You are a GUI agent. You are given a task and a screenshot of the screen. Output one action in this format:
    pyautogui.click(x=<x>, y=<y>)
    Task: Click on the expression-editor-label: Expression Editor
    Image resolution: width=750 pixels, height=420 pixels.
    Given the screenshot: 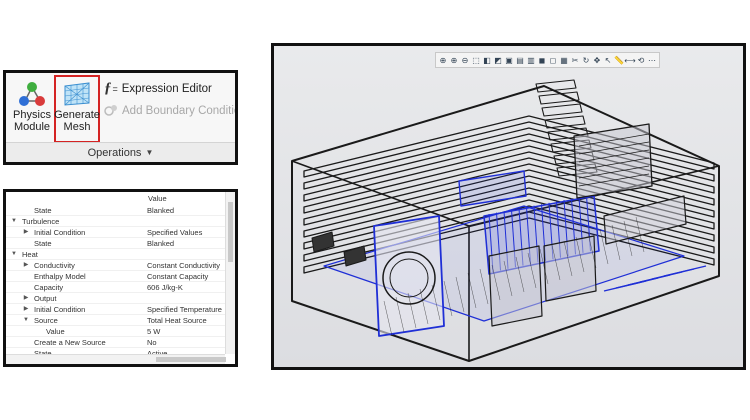 What is the action you would take?
    pyautogui.click(x=166, y=88)
    